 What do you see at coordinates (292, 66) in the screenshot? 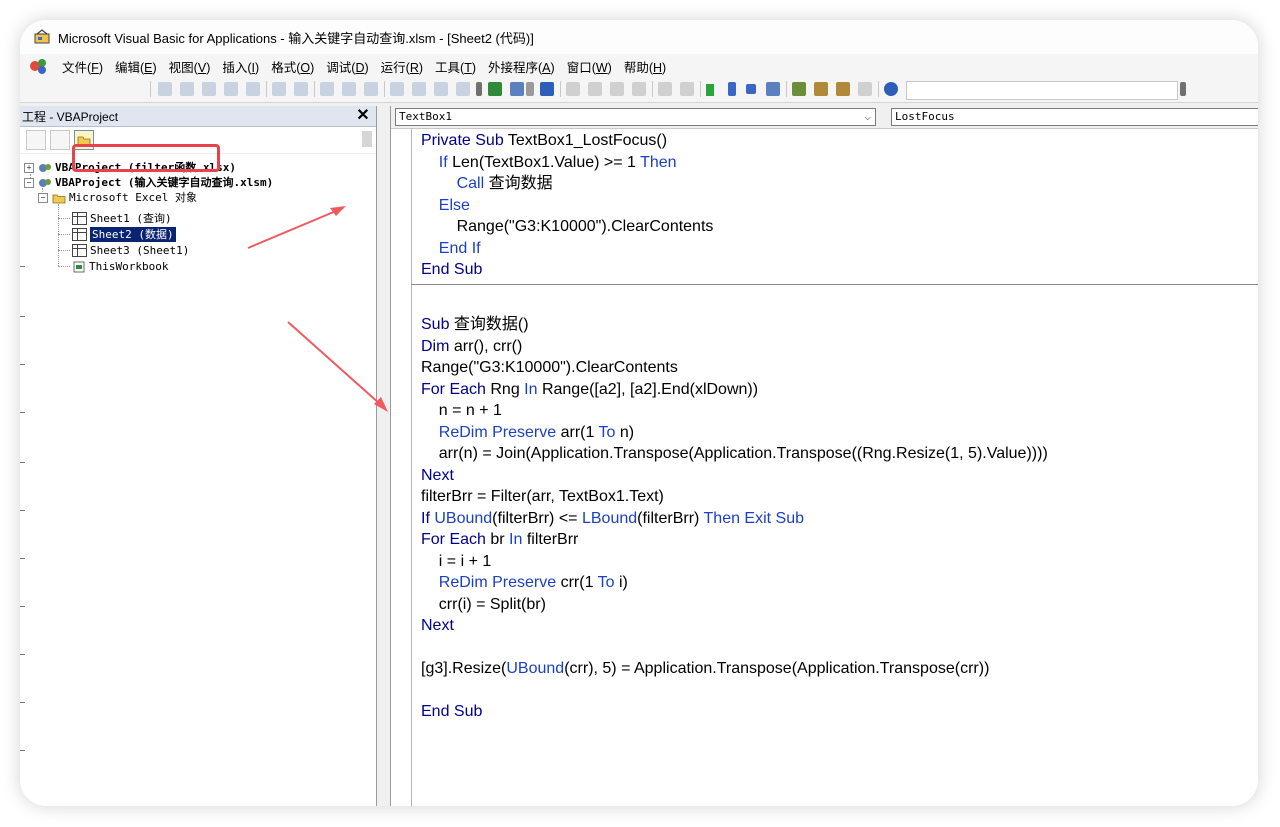
I see `menu-format: 格式(O)` at bounding box center [292, 66].